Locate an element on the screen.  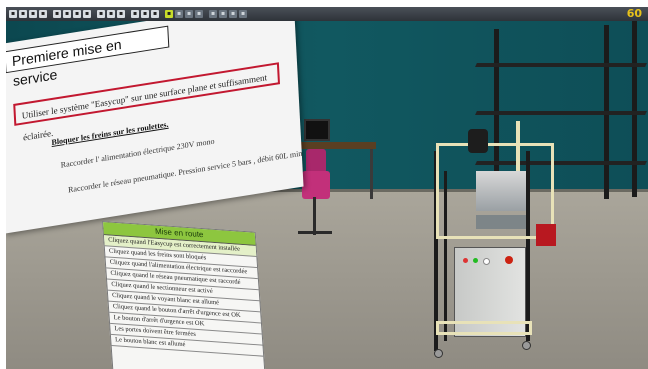
new-icon: ▪ is located at coordinates (13, 14).